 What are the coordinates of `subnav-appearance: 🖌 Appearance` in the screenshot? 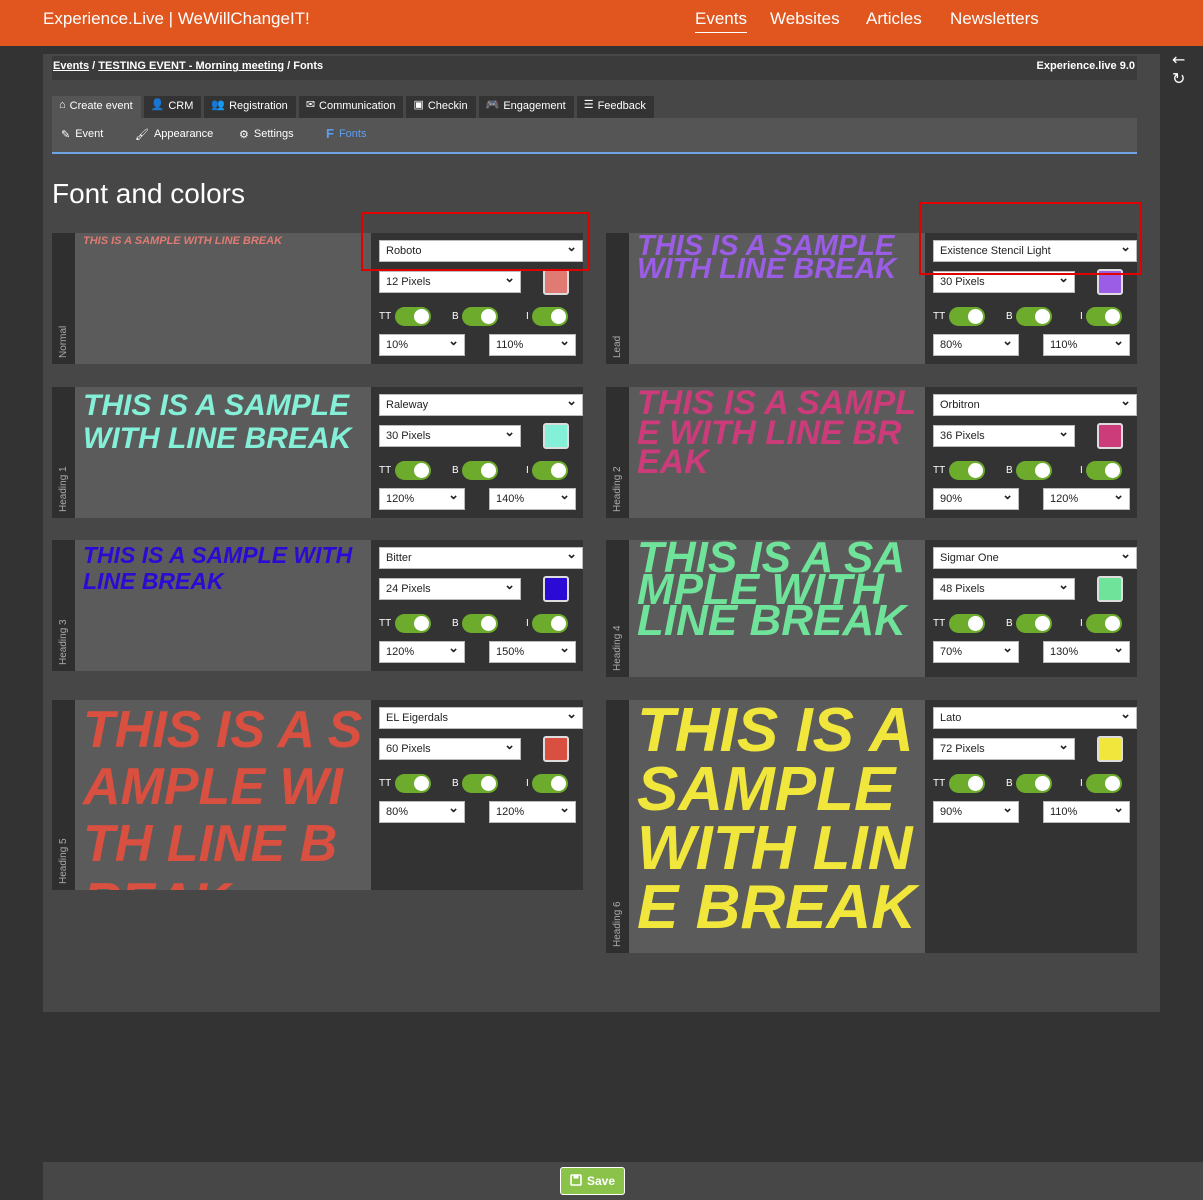 It's located at (174, 134).